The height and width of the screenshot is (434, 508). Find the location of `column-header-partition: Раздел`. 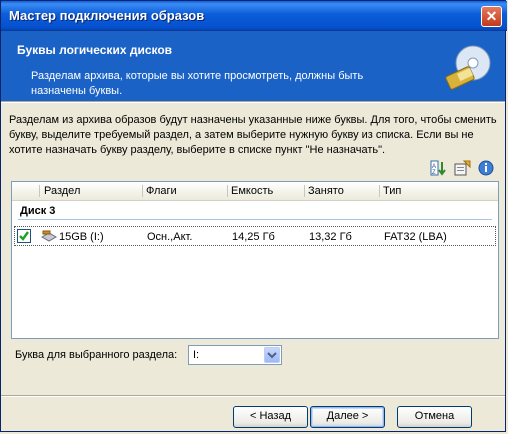

column-header-partition: Раздел is located at coordinates (62, 191).